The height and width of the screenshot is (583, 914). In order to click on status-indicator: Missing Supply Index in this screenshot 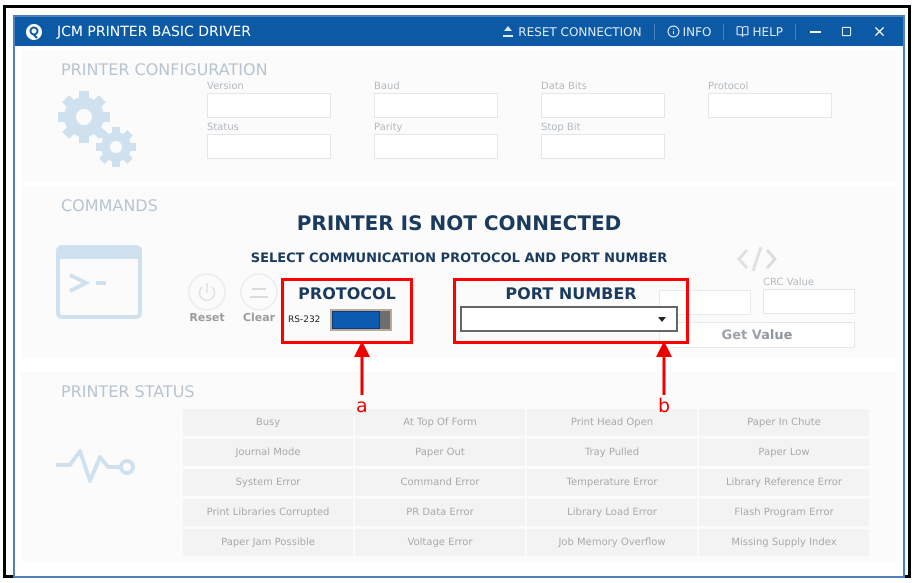, I will do `click(784, 542)`.